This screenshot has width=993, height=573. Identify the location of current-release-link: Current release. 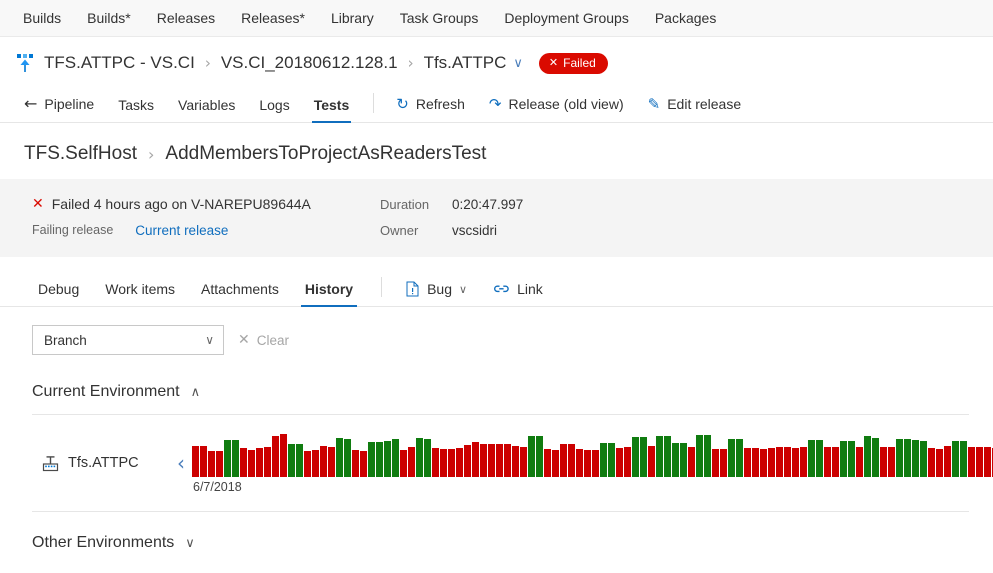
(181, 230).